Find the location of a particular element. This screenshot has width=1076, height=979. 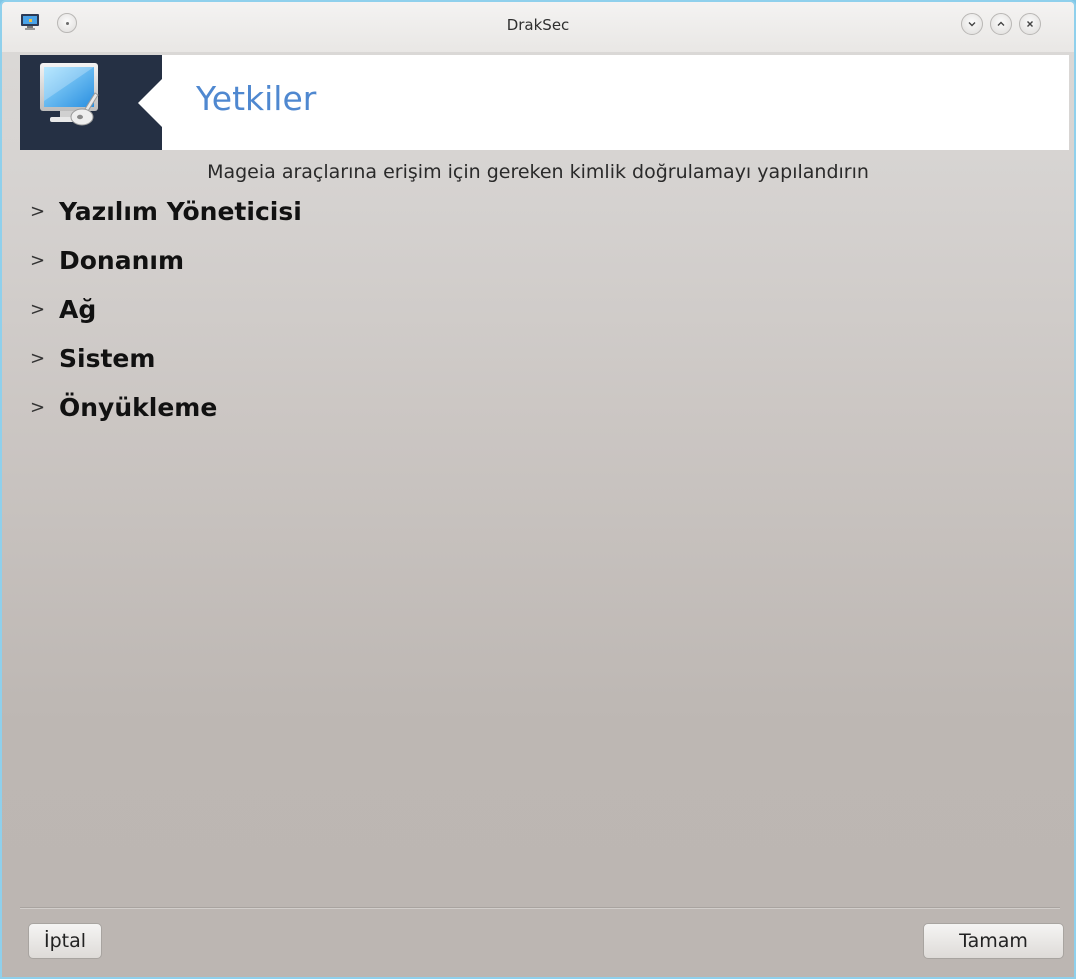

title-bar: DrakSec is located at coordinates (538, 27).